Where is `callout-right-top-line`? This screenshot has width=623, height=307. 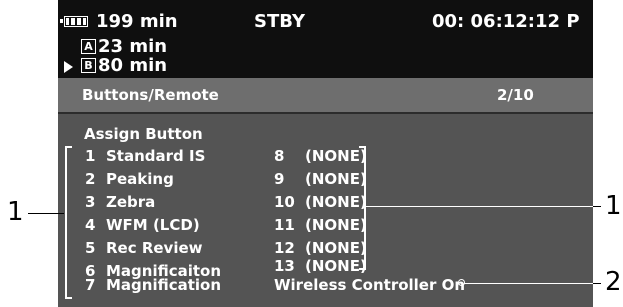 callout-right-top-line is located at coordinates (597, 206).